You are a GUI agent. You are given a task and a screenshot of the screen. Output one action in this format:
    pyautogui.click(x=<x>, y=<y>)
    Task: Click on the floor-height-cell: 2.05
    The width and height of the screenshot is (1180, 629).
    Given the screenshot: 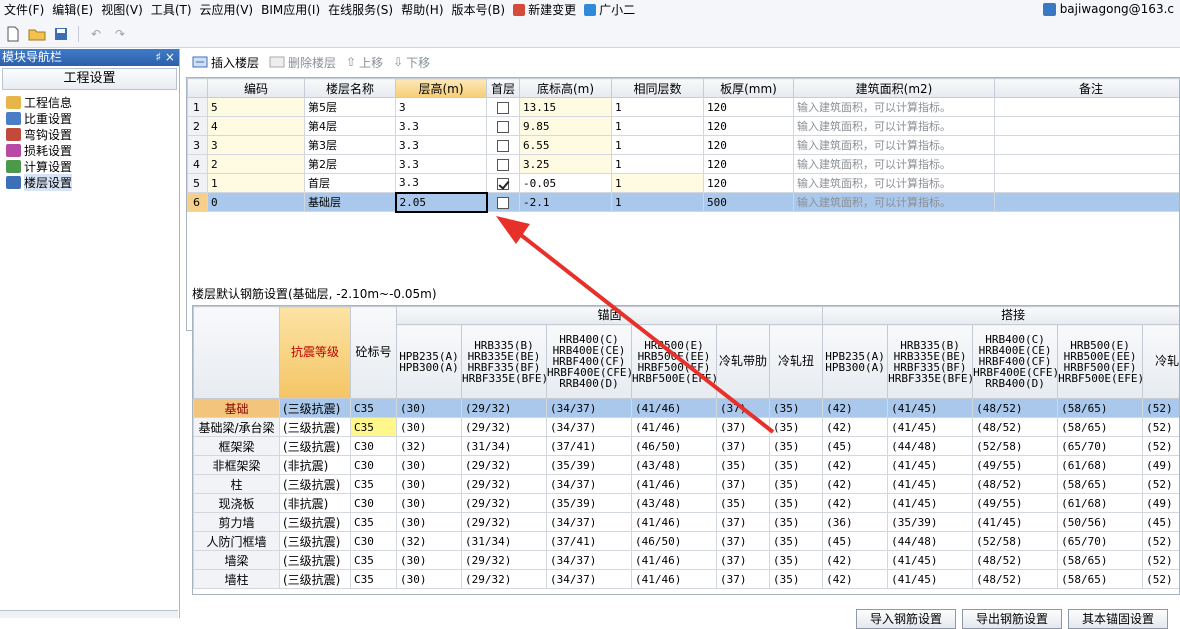 What is the action you would take?
    pyautogui.click(x=441, y=202)
    